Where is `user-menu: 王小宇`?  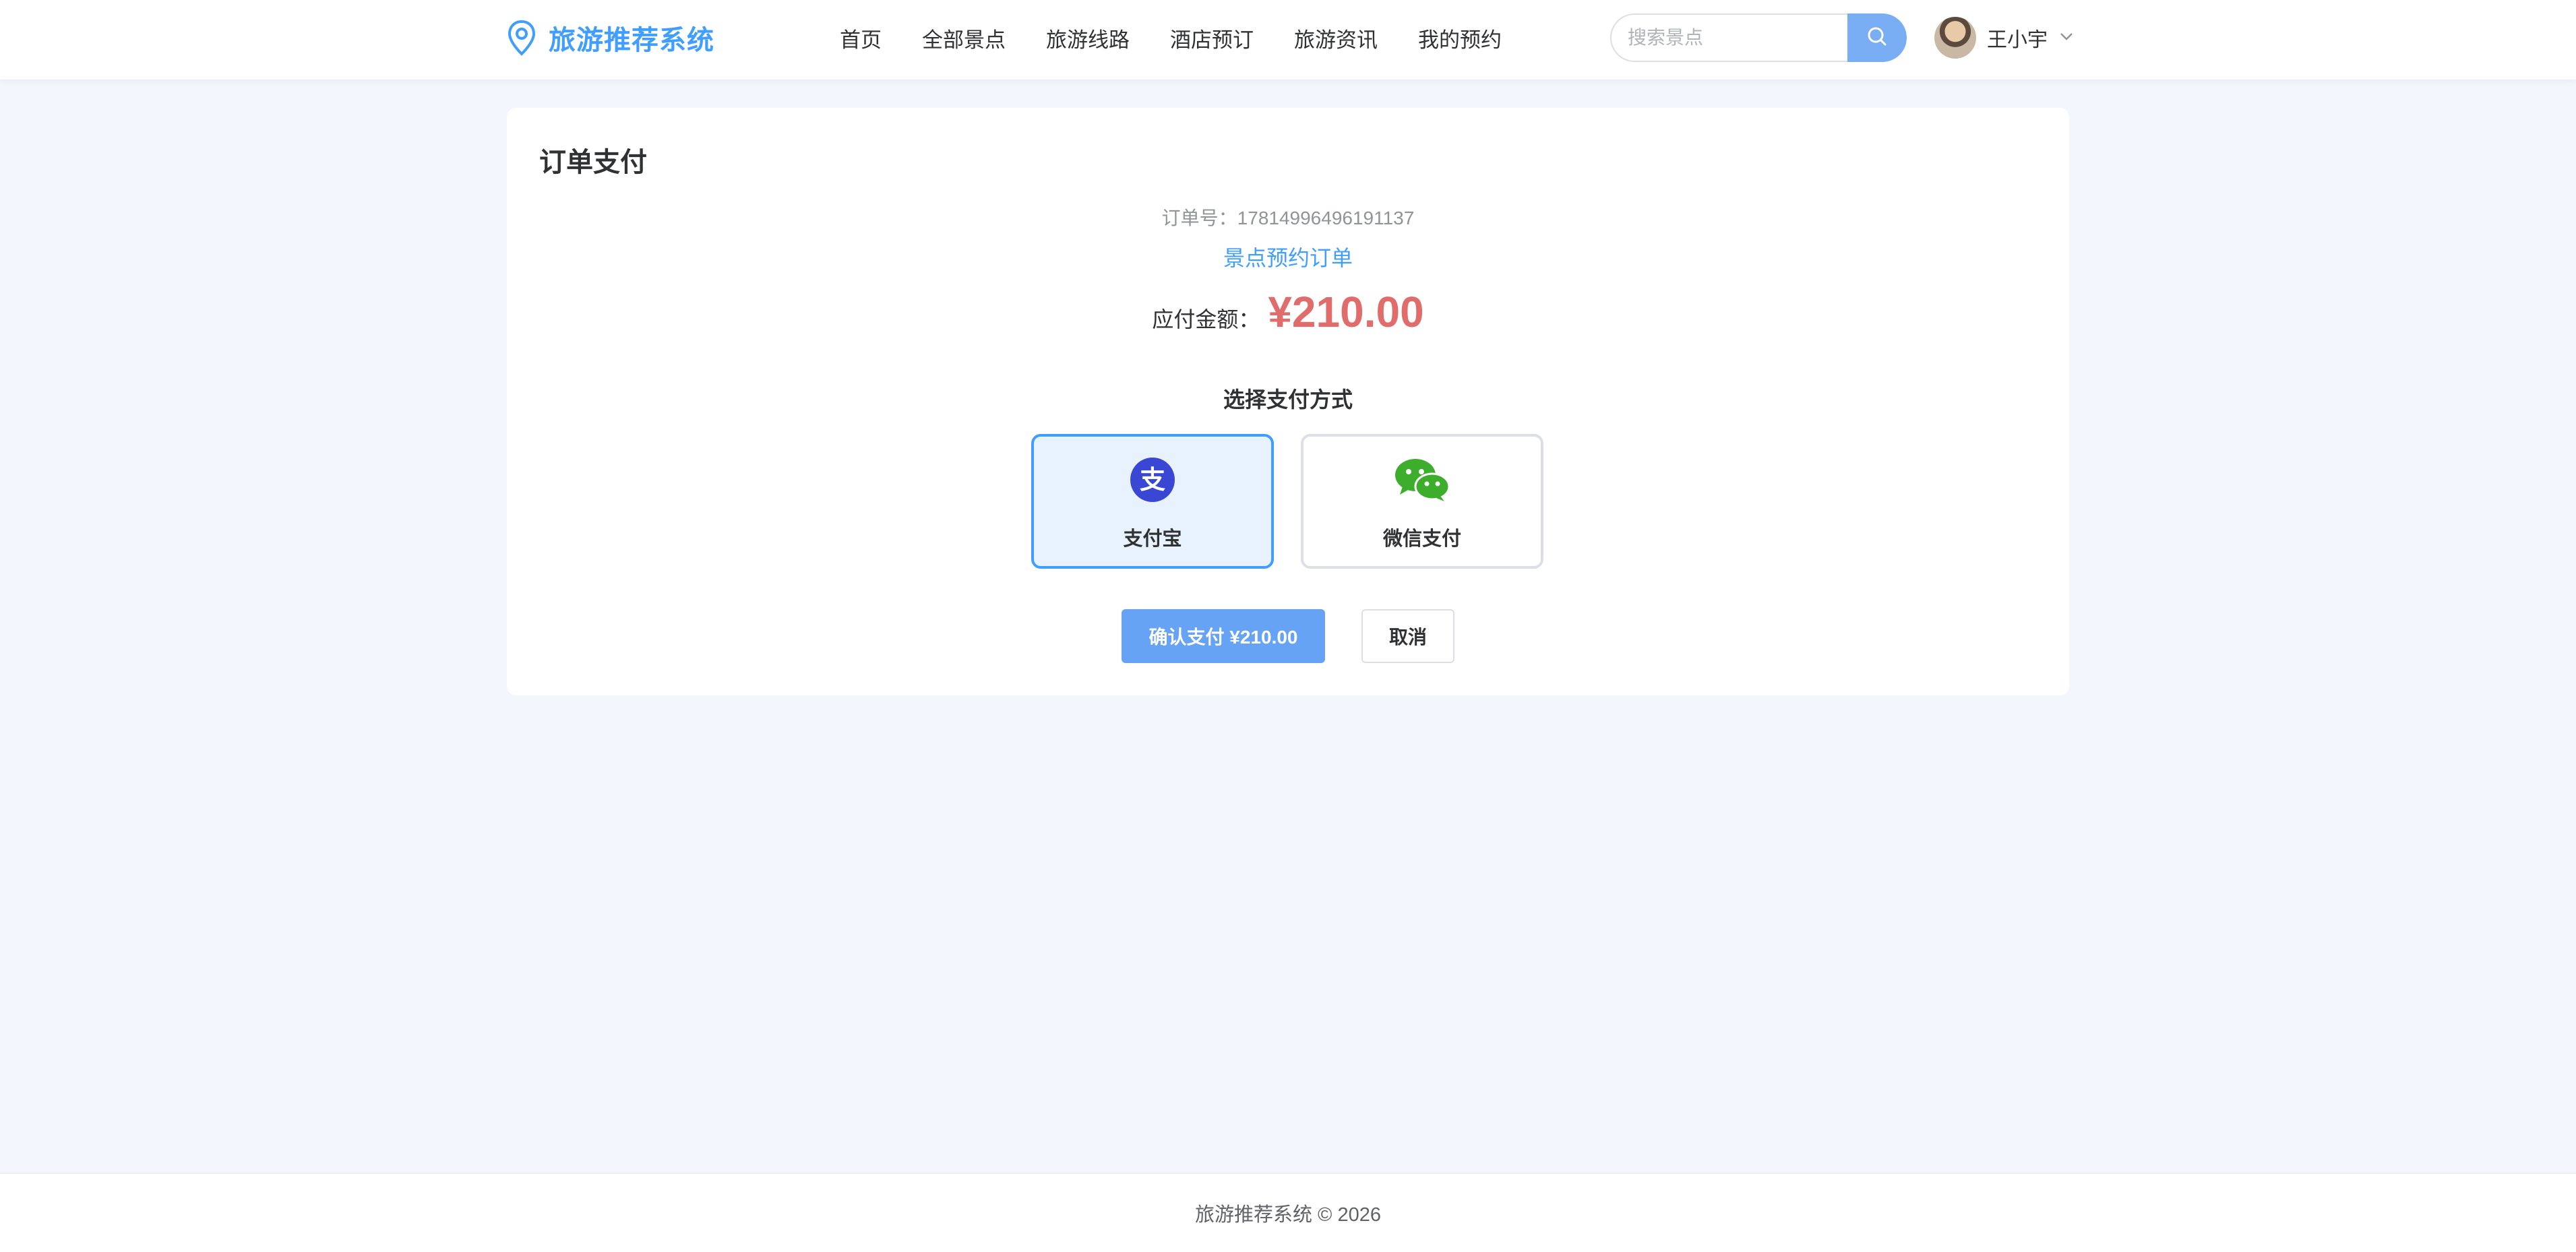
user-menu: 王小宇 is located at coordinates (2005, 38).